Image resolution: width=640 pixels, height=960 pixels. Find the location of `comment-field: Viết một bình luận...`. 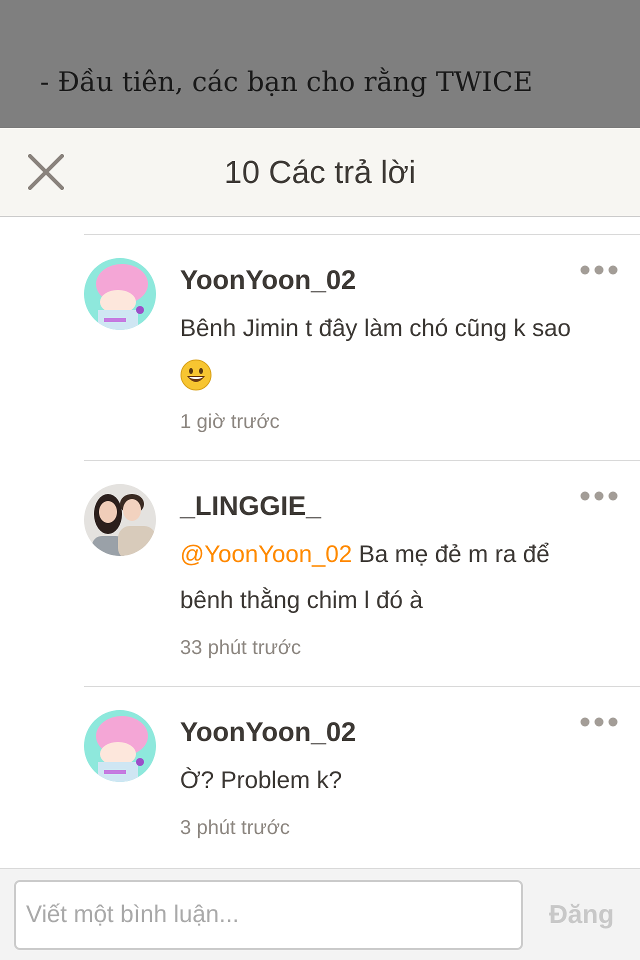

comment-field: Viết một bình luận... is located at coordinates (268, 915).